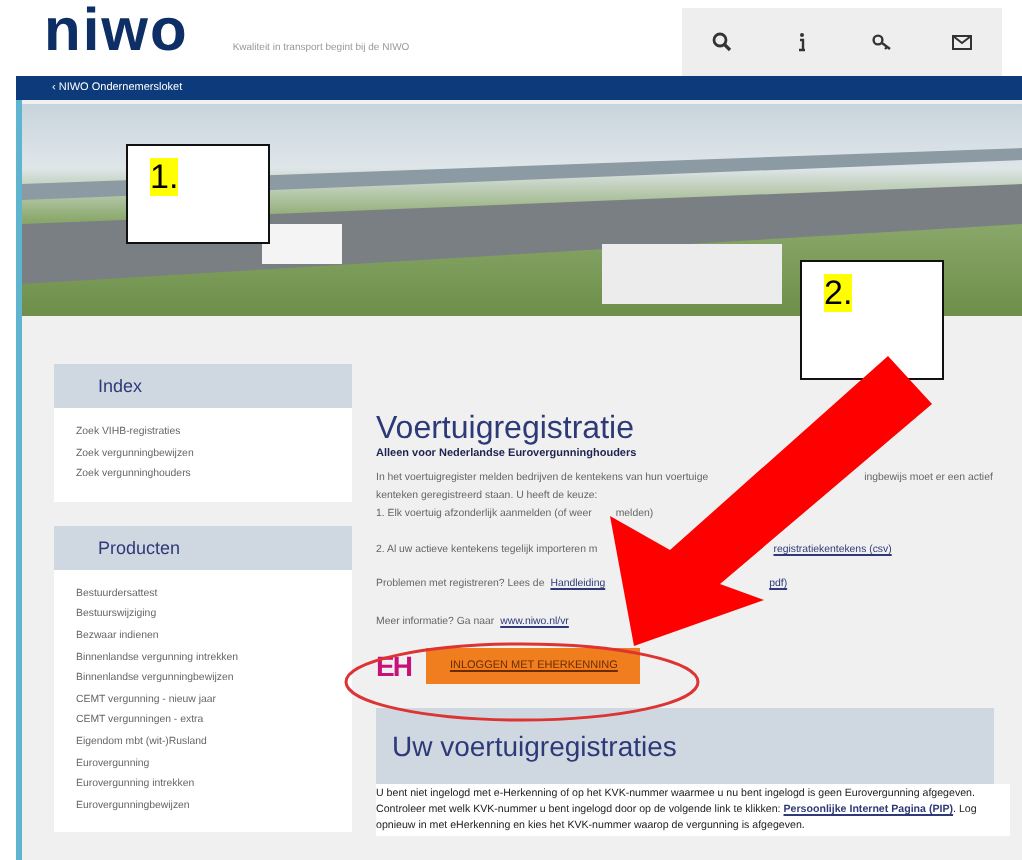 The height and width of the screenshot is (860, 1022). Describe the element at coordinates (120, 386) in the screenshot. I see `card-title: Index` at that location.